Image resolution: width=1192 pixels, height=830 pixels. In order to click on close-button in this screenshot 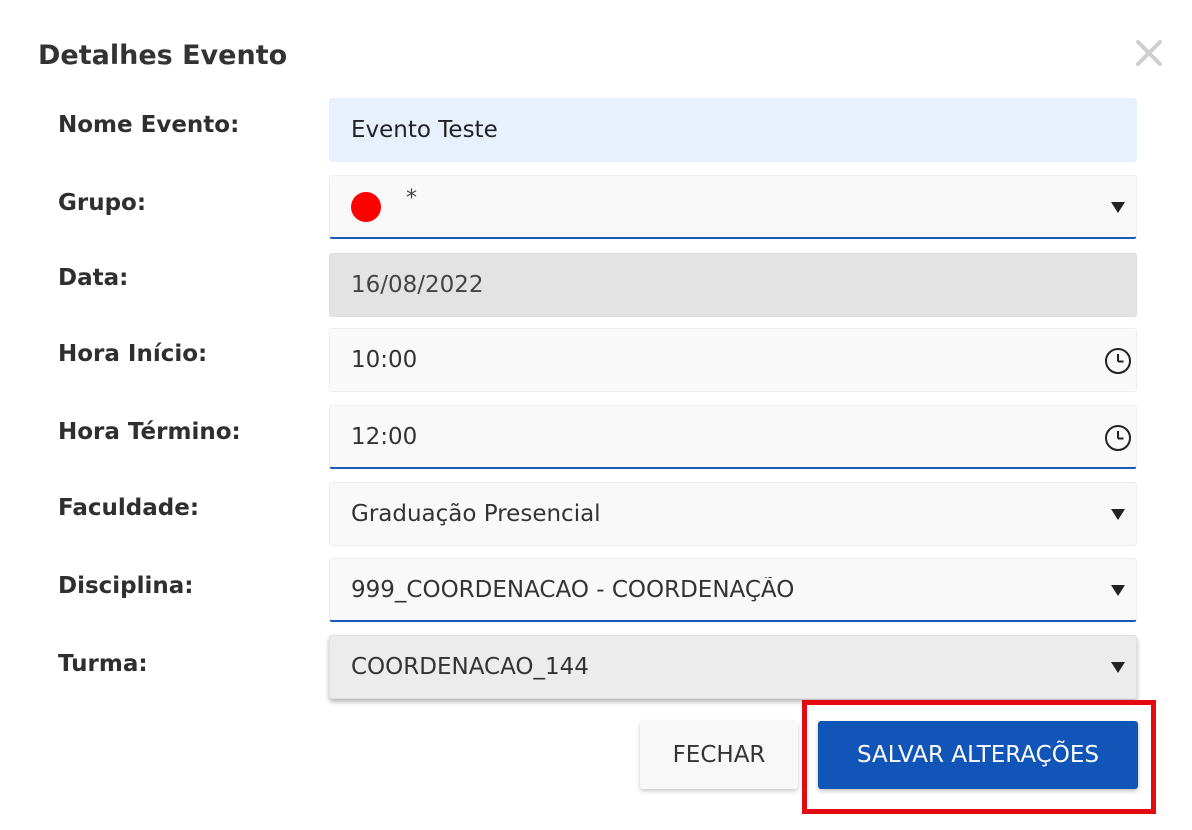, I will do `click(1150, 52)`.